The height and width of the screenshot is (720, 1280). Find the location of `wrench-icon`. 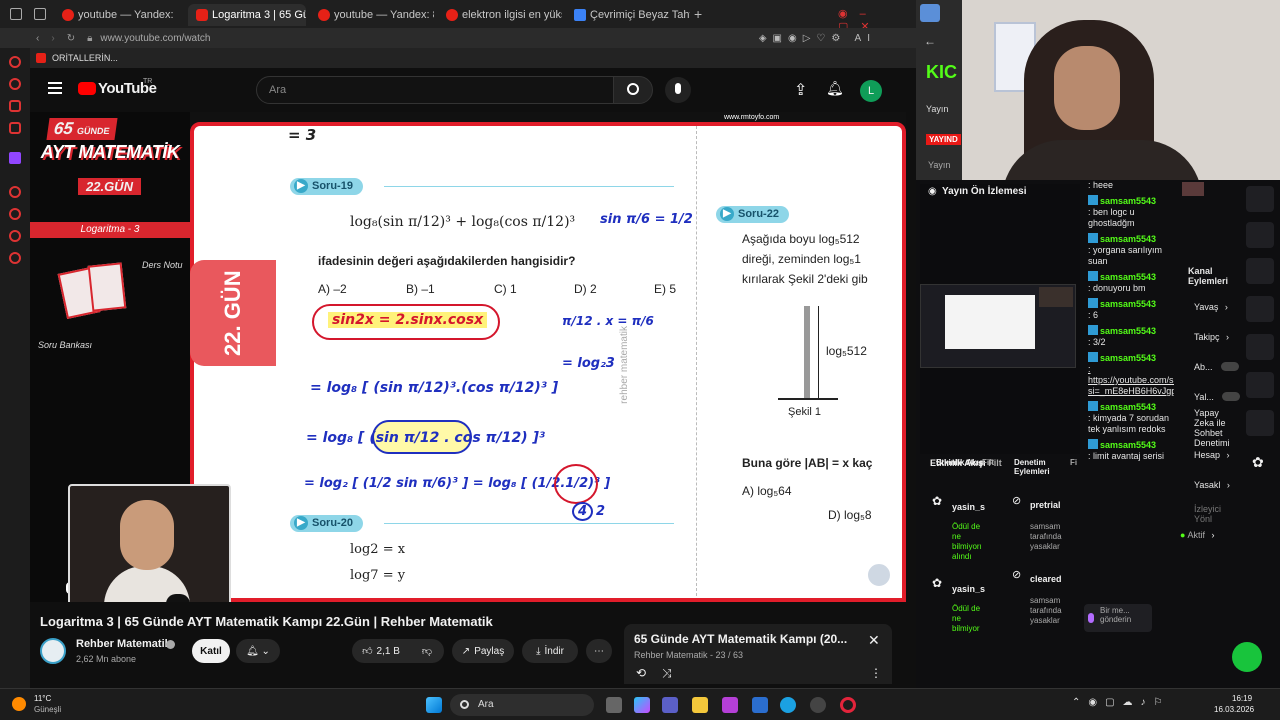

wrench-icon is located at coordinates (1260, 423).